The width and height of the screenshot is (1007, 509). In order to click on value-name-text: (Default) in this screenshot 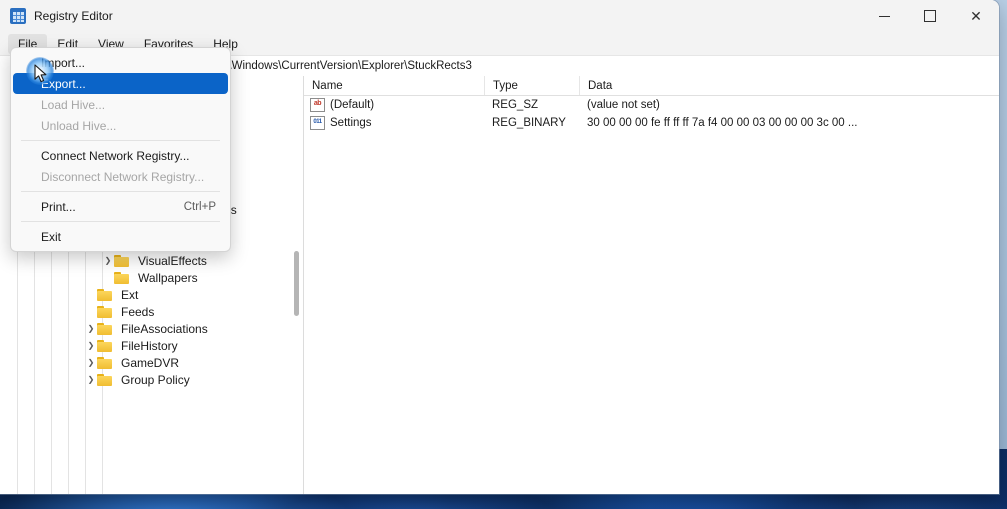, I will do `click(352, 105)`.